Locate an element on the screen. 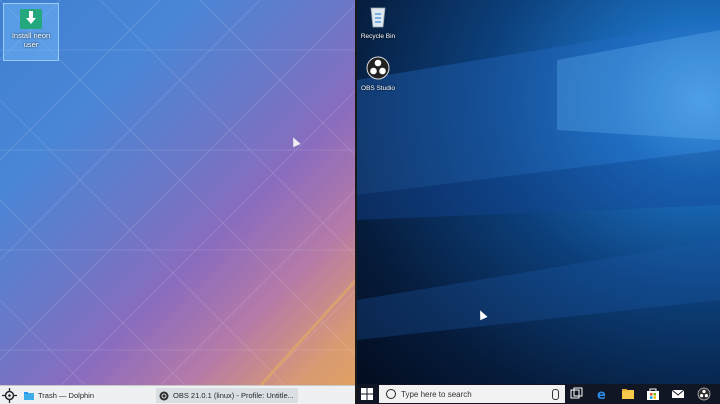 The image size is (720, 404). svg-text: e is located at coordinates (601, 394).